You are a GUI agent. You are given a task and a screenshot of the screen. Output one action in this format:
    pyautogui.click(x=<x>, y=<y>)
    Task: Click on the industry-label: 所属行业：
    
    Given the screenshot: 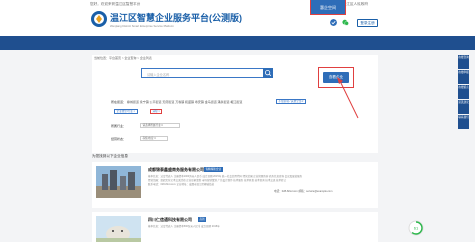 What is the action you would take?
    pyautogui.click(x=119, y=126)
    